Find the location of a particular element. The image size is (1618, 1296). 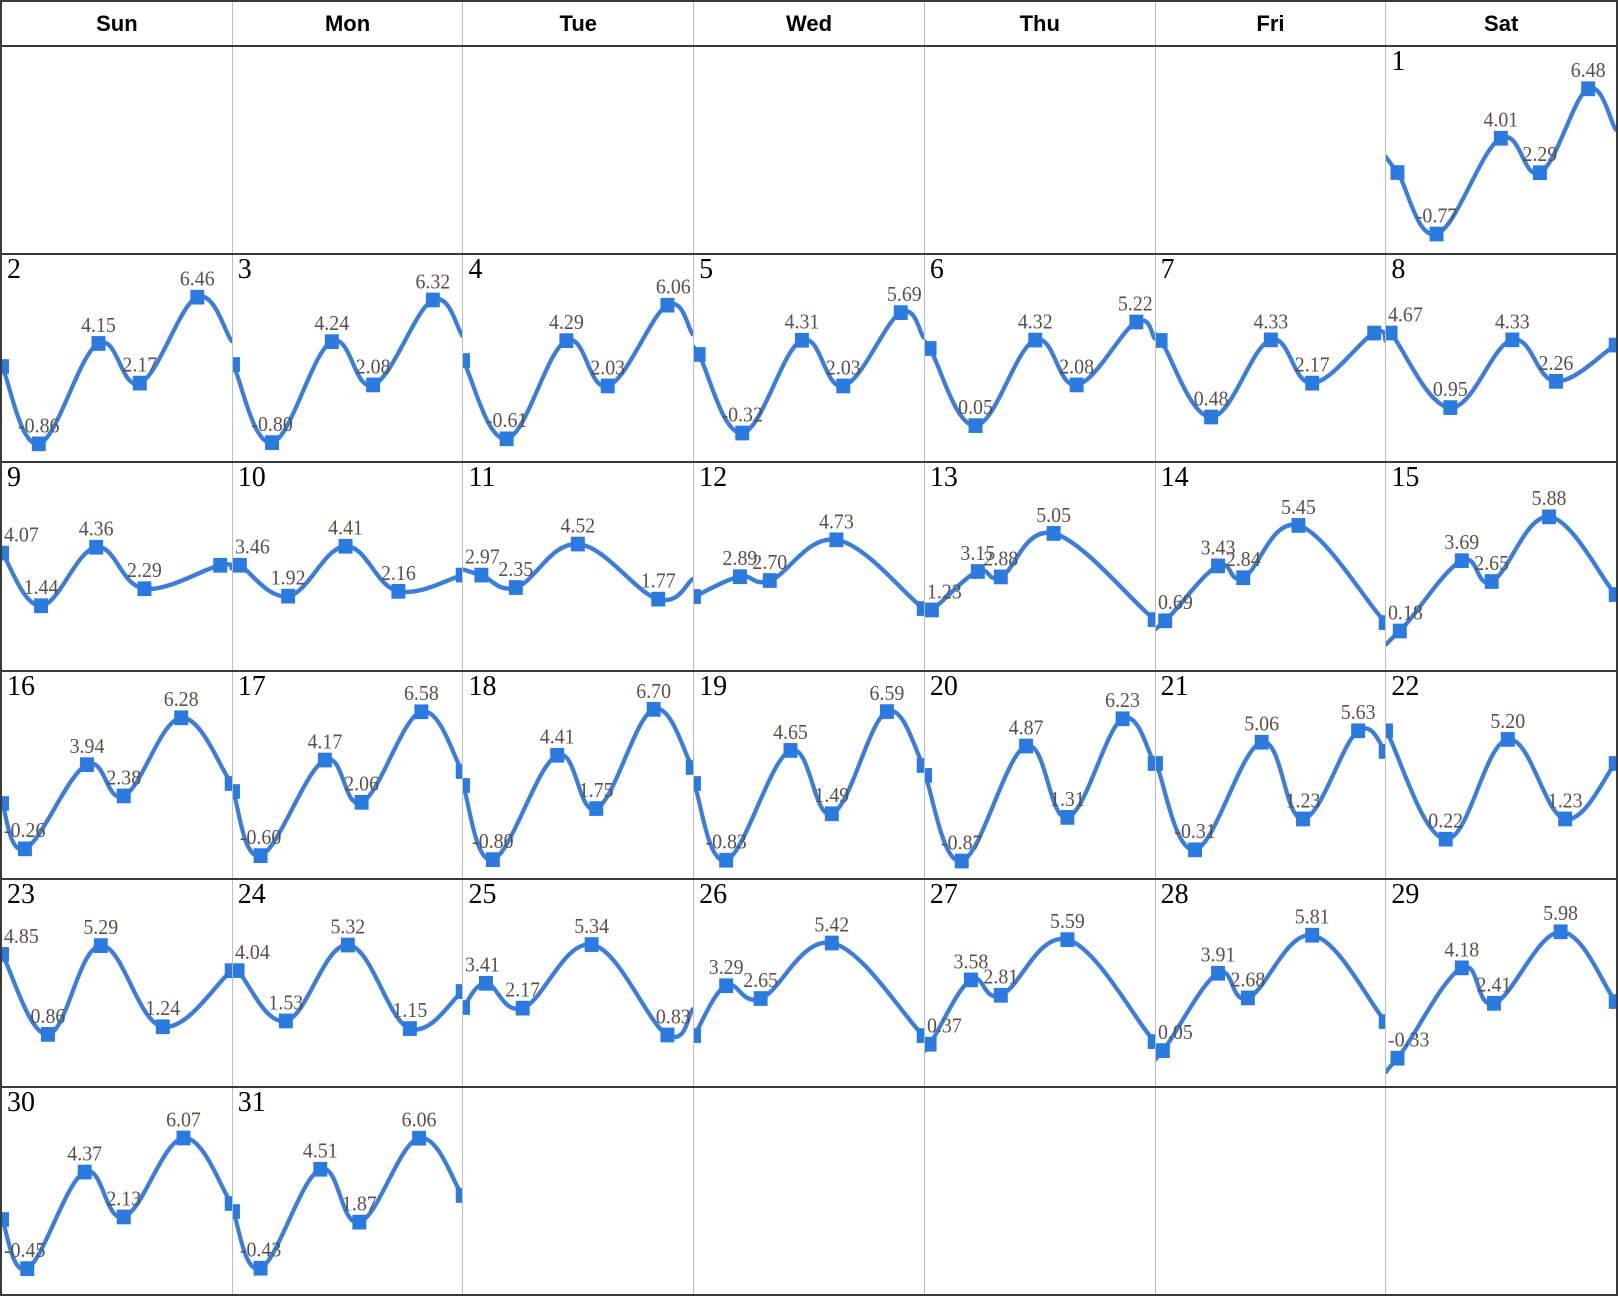

day-cell: 30 -0.45 4.37 2.13 6.07 is located at coordinates (116, 1191).